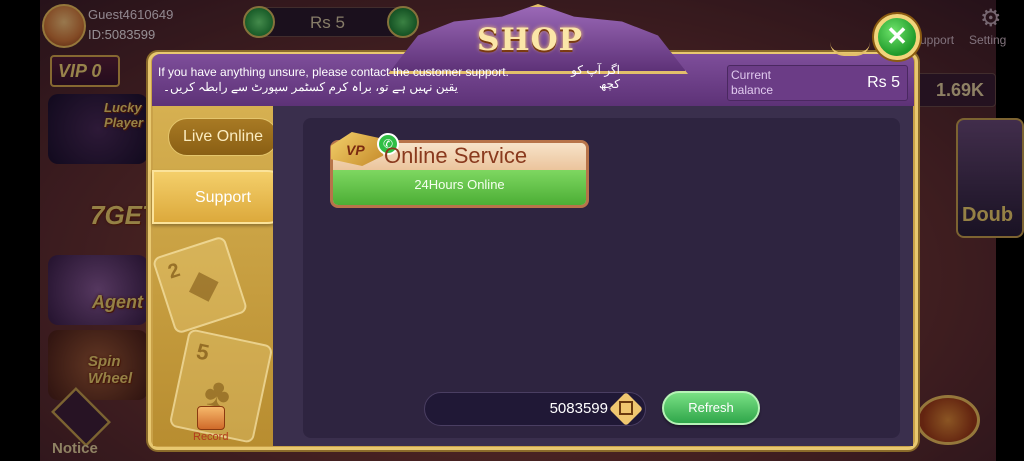 This screenshot has height=461, width=1024. I want to click on support-notice-urdu-line1: اگر آپ کو کچھ, so click(595, 77).